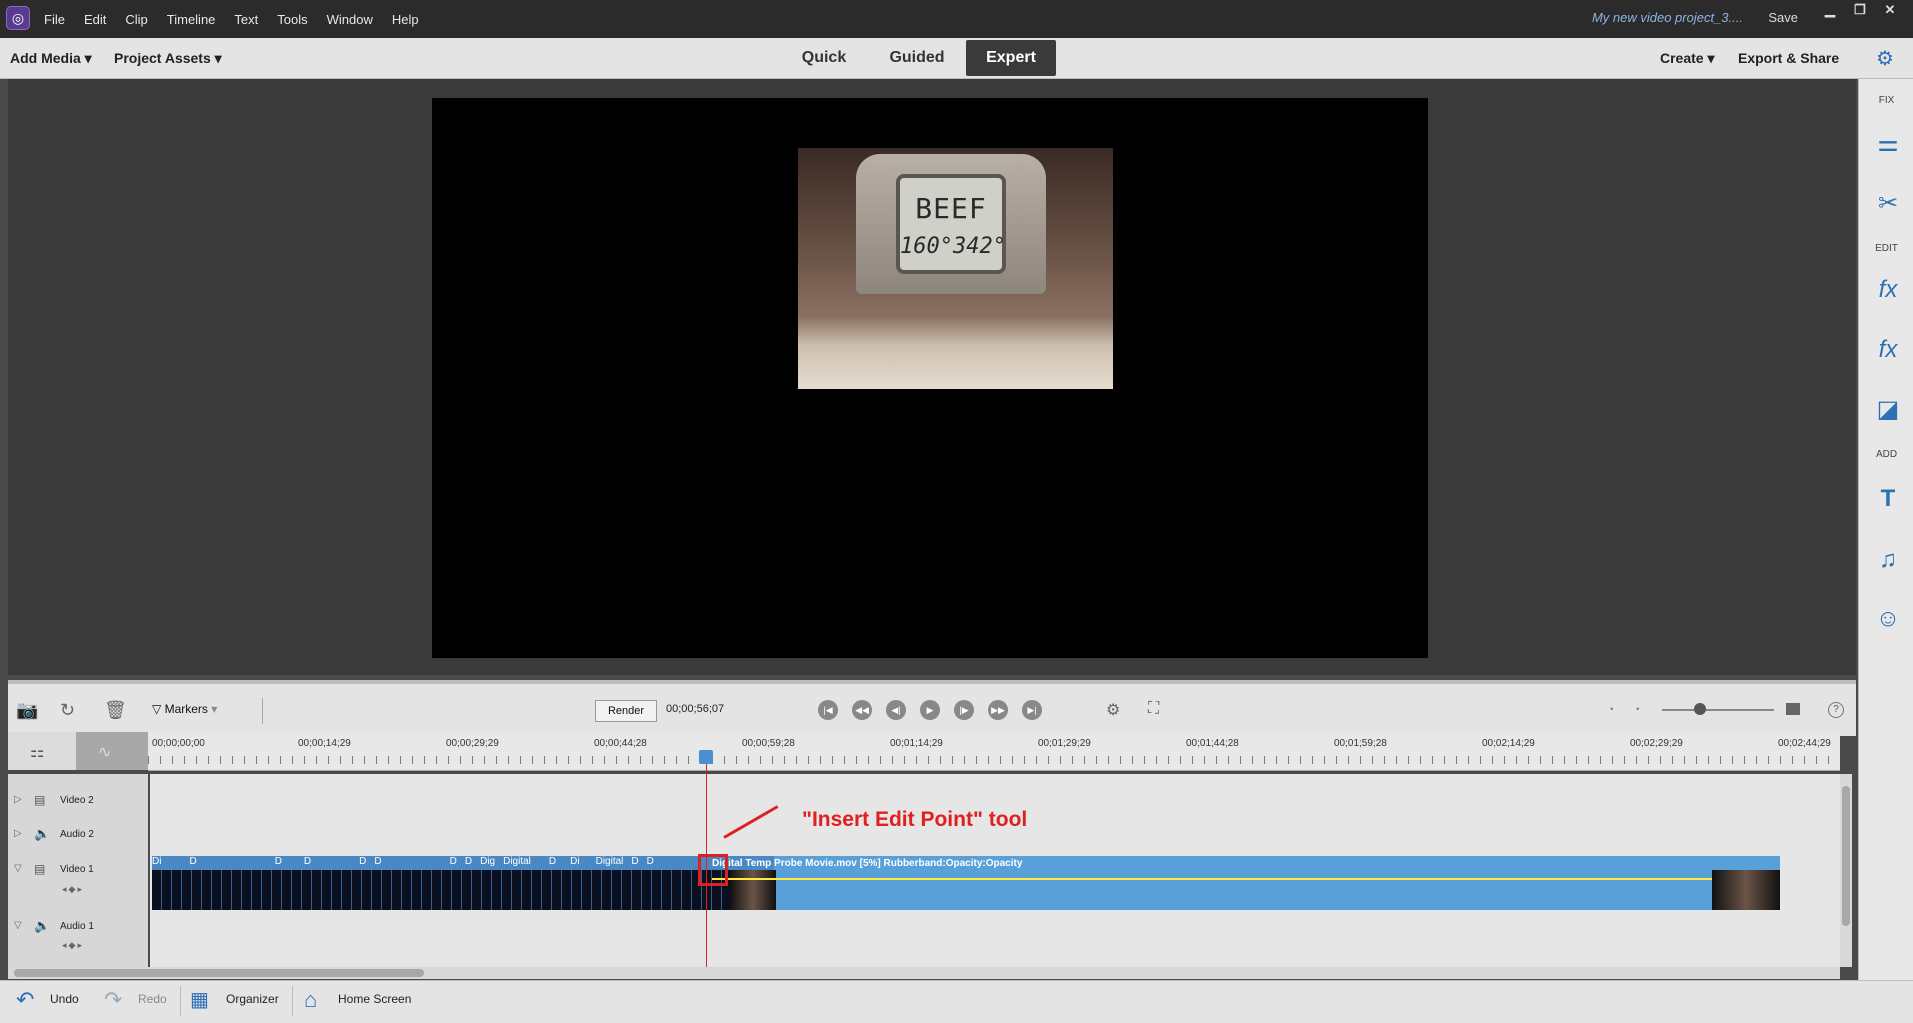 This screenshot has height=1023, width=1913. What do you see at coordinates (951, 208) in the screenshot?
I see `lcd-top-text: BEEF` at bounding box center [951, 208].